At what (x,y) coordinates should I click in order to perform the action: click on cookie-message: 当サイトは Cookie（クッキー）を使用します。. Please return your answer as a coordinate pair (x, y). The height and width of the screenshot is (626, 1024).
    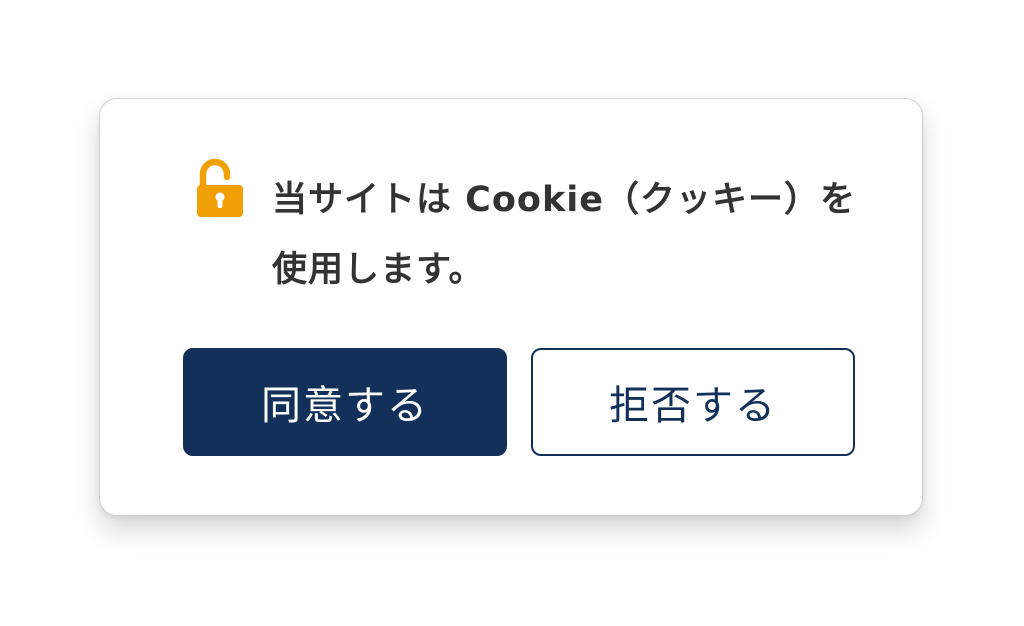
    Looking at the image, I should click on (564, 235).